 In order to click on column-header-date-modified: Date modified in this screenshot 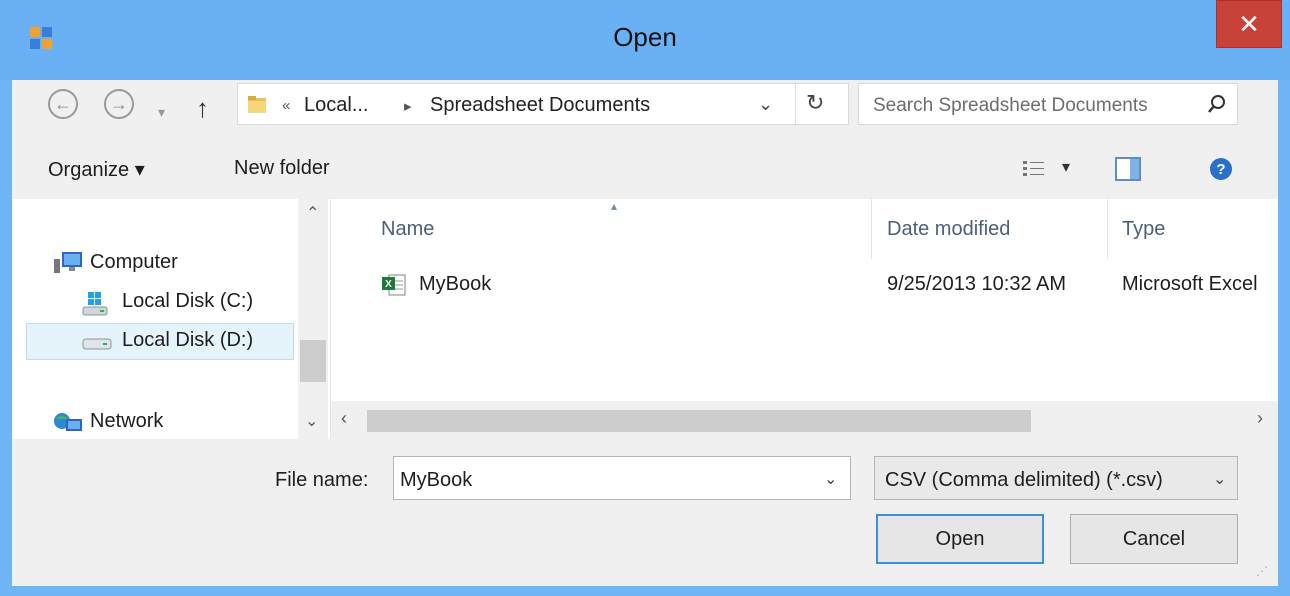, I will do `click(948, 229)`.